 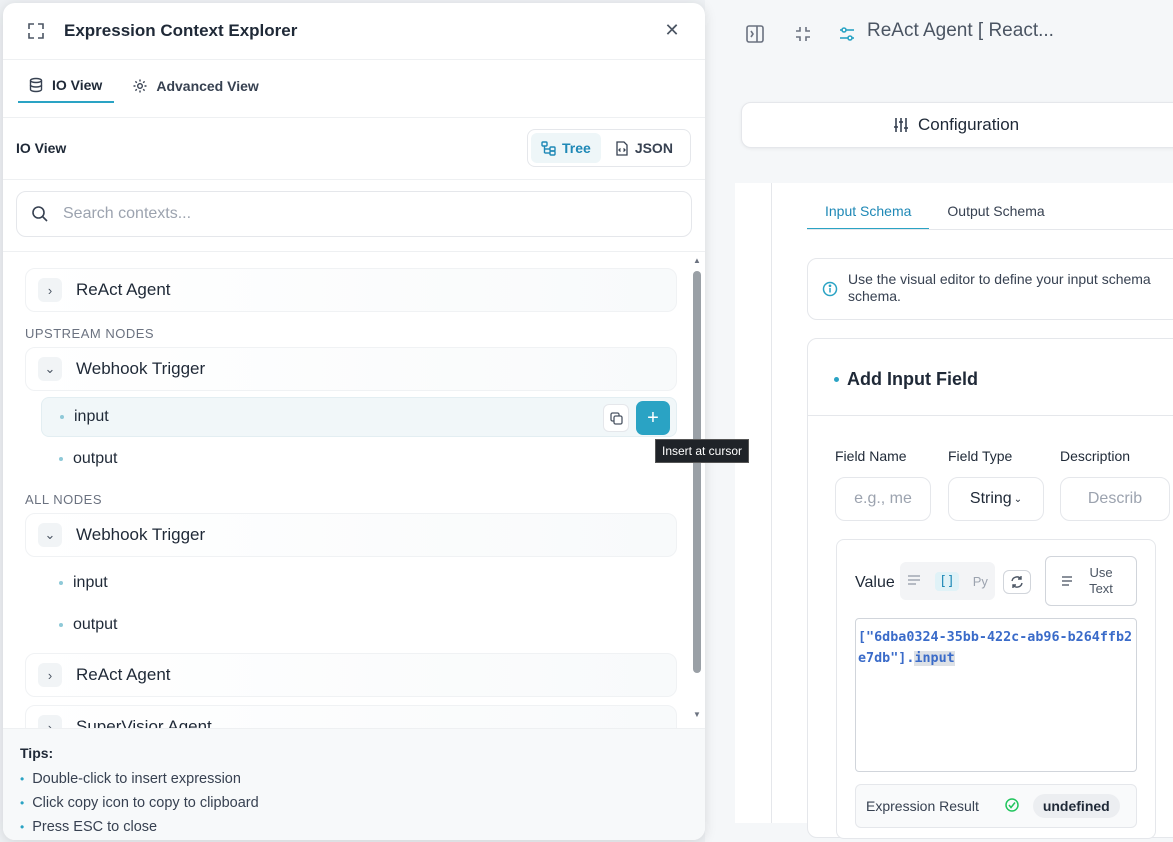 What do you see at coordinates (871, 456) in the screenshot?
I see `field-name-label: Field Name` at bounding box center [871, 456].